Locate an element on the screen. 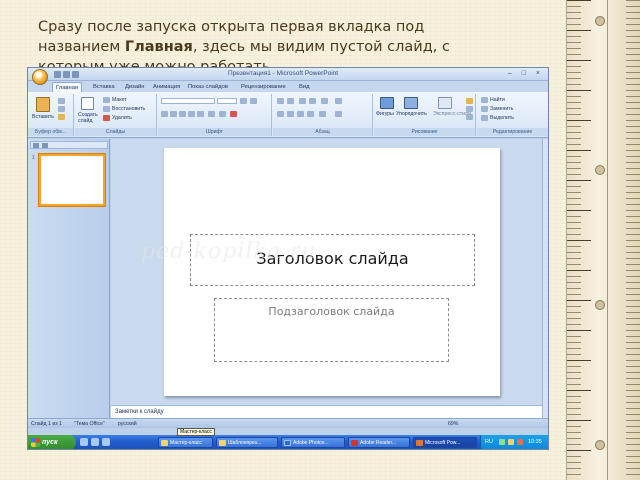  tab-home: Главная is located at coordinates (67, 87).